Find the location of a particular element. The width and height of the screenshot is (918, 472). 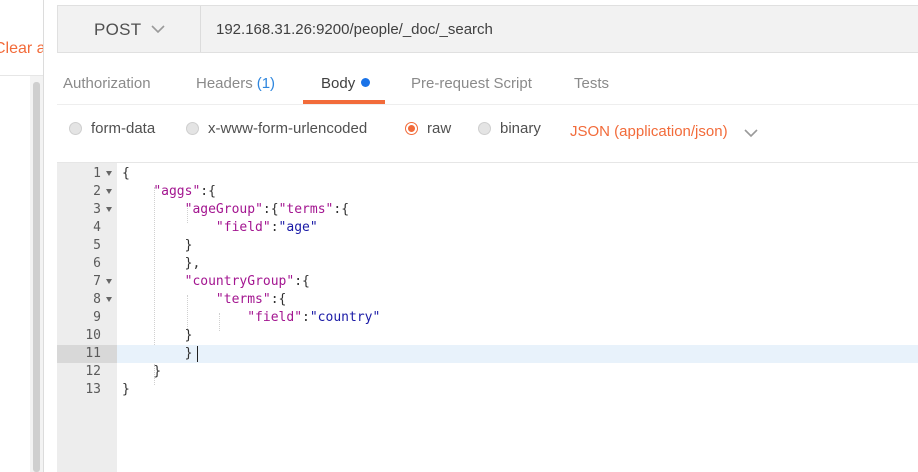

line-number: 13 is located at coordinates (93, 389).